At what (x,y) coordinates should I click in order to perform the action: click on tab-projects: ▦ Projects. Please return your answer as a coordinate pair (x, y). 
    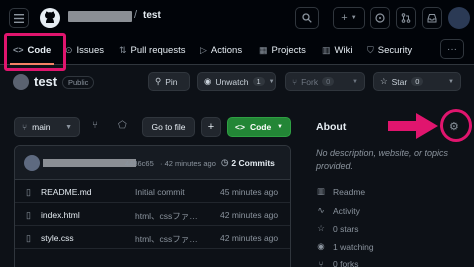
    Looking at the image, I should click on (282, 50).